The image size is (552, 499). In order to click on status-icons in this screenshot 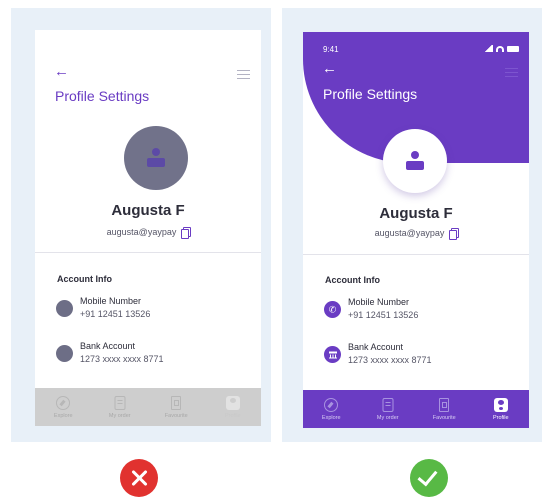, I will do `click(501, 48)`.